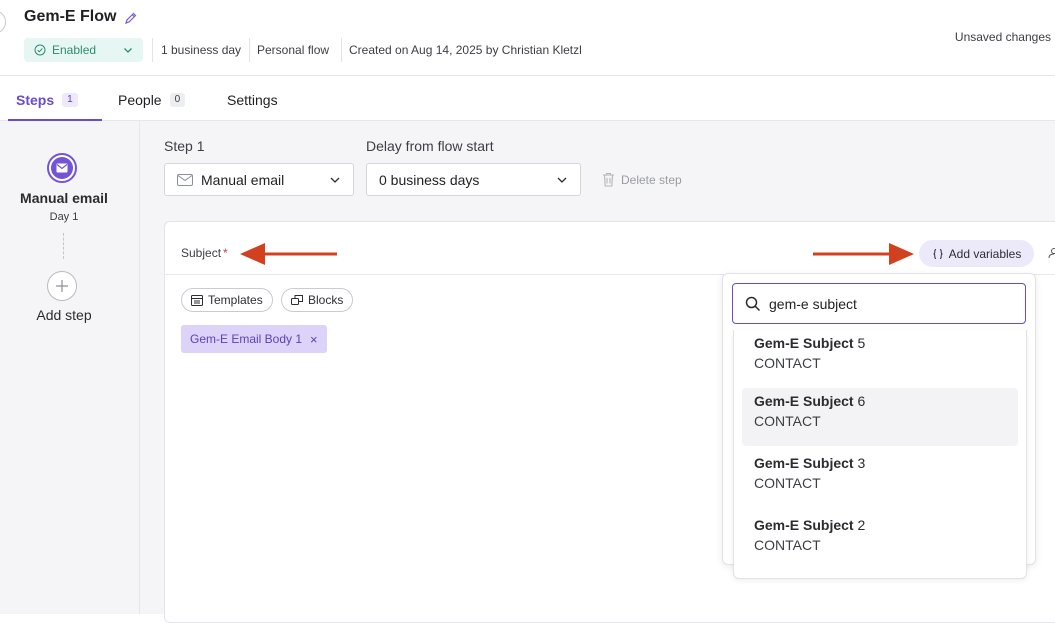  What do you see at coordinates (429, 180) in the screenshot?
I see `select-value: 0 business days` at bounding box center [429, 180].